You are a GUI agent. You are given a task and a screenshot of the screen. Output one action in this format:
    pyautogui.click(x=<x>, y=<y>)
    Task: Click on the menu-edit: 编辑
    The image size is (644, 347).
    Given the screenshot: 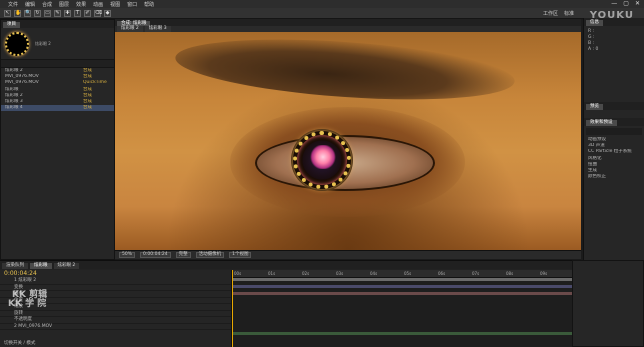 What is the action you would take?
    pyautogui.click(x=30, y=4)
    